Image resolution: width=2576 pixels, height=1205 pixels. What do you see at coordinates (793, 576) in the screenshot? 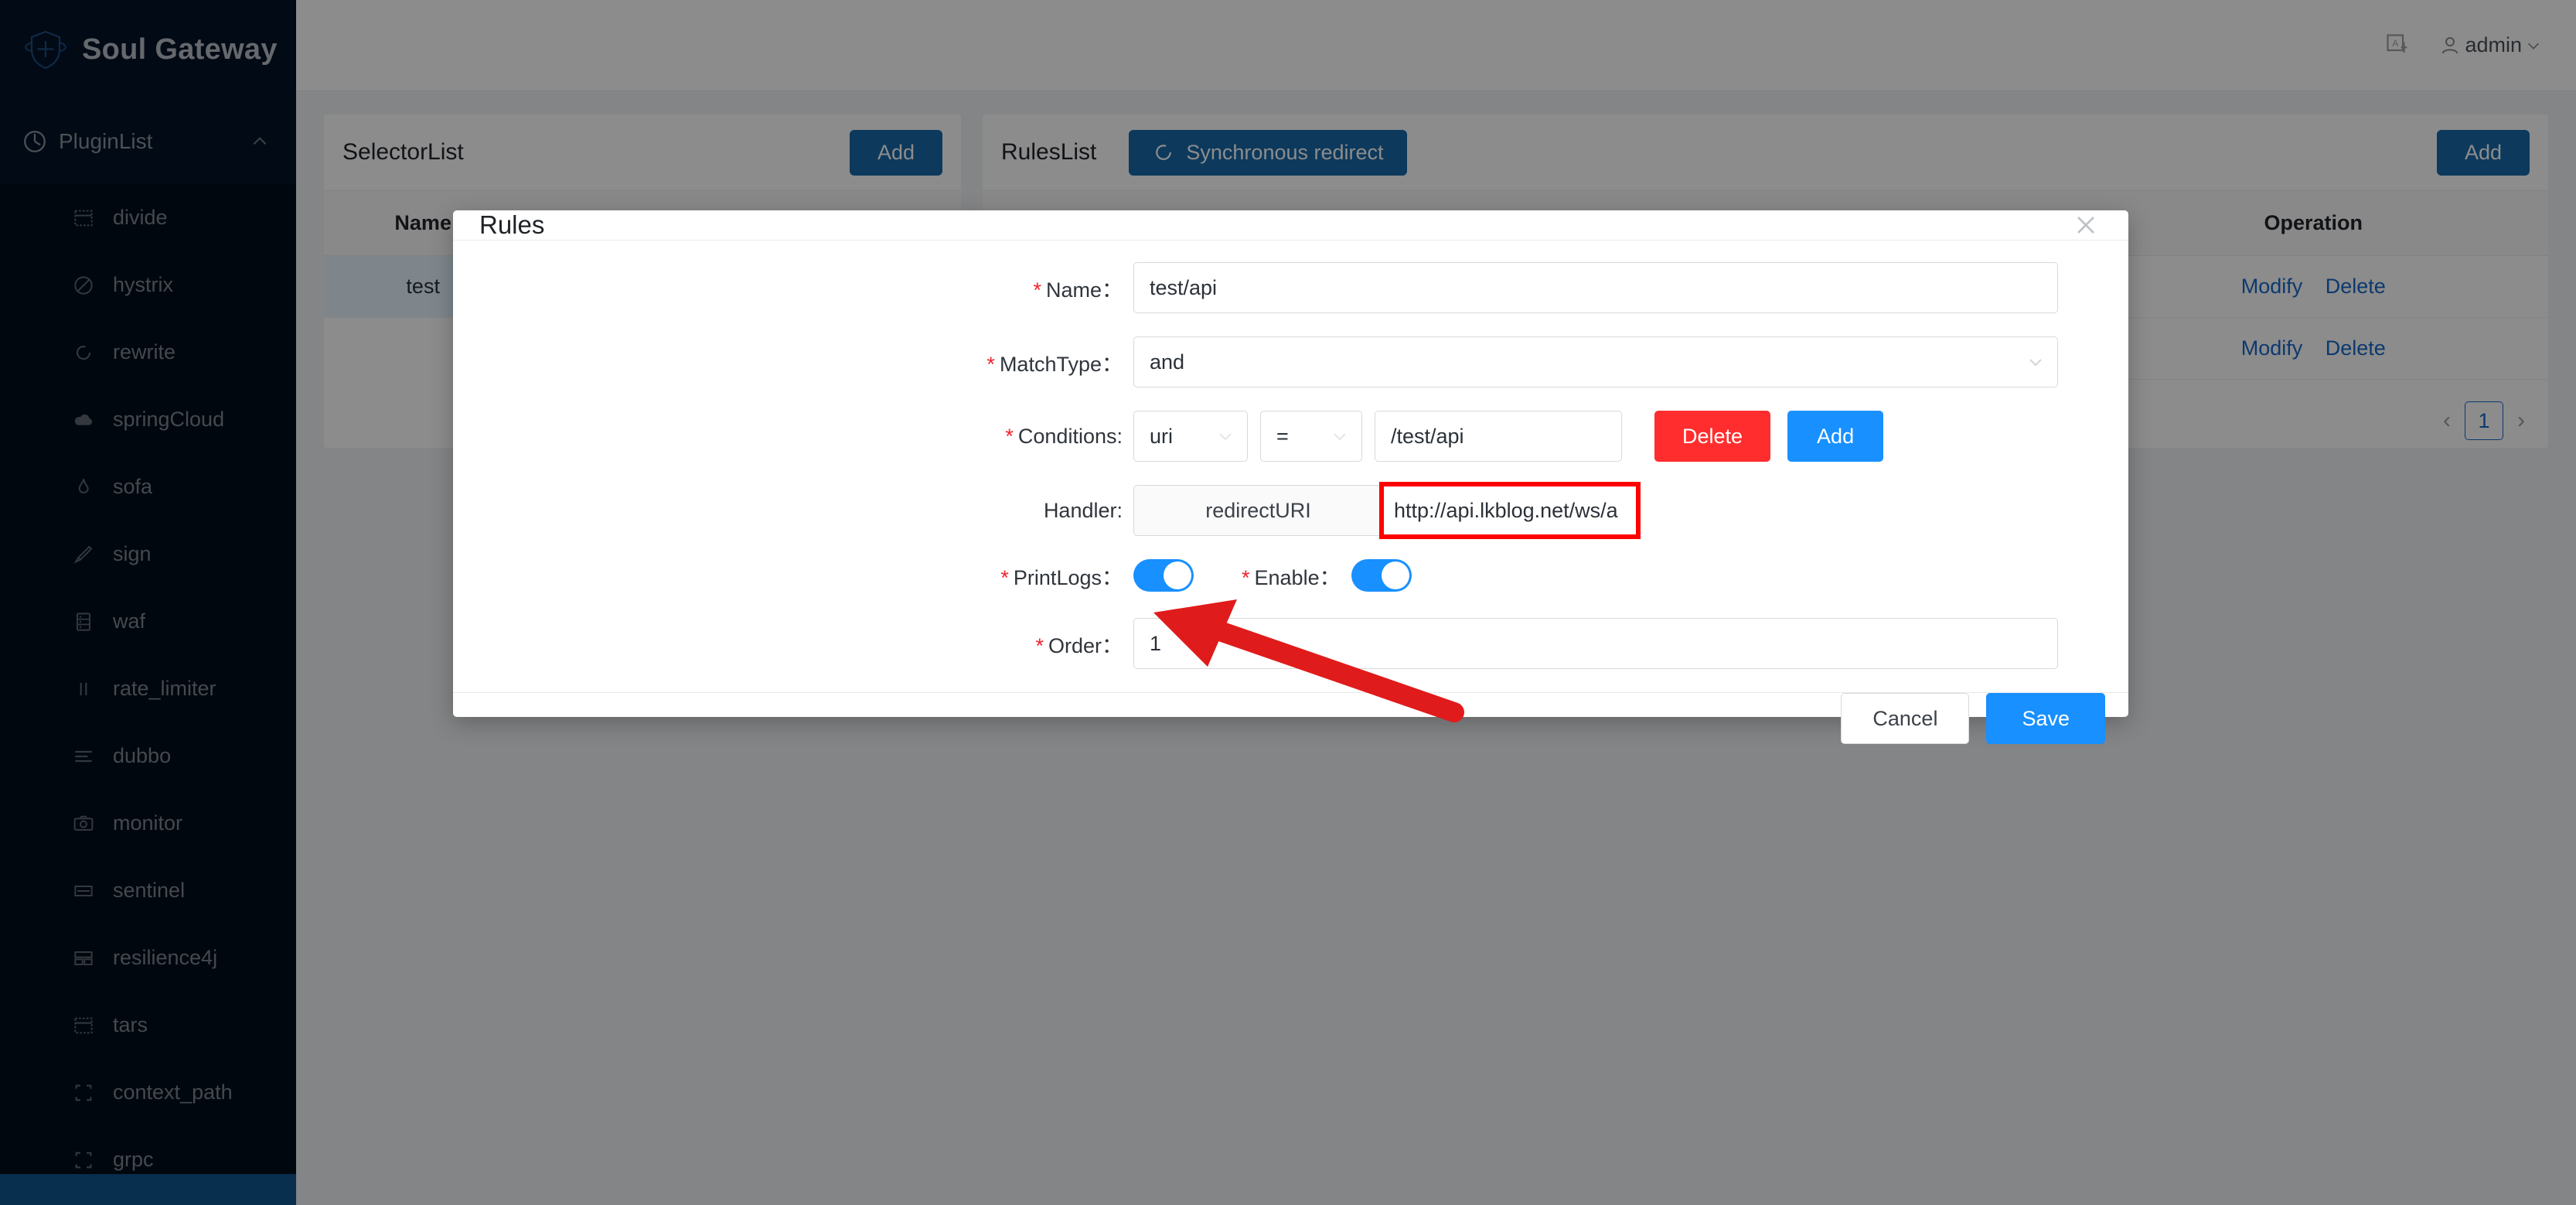
I see `printlogs-label: PrintLogs：` at bounding box center [793, 576].